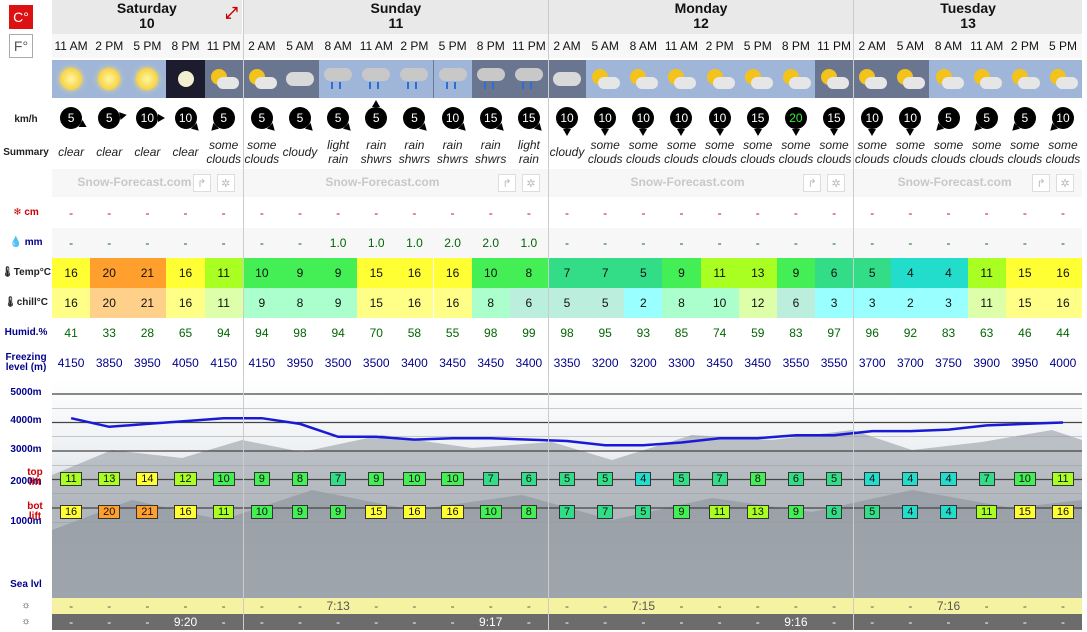  What do you see at coordinates (26, 119) in the screenshot?
I see `wind-label: km/h` at bounding box center [26, 119].